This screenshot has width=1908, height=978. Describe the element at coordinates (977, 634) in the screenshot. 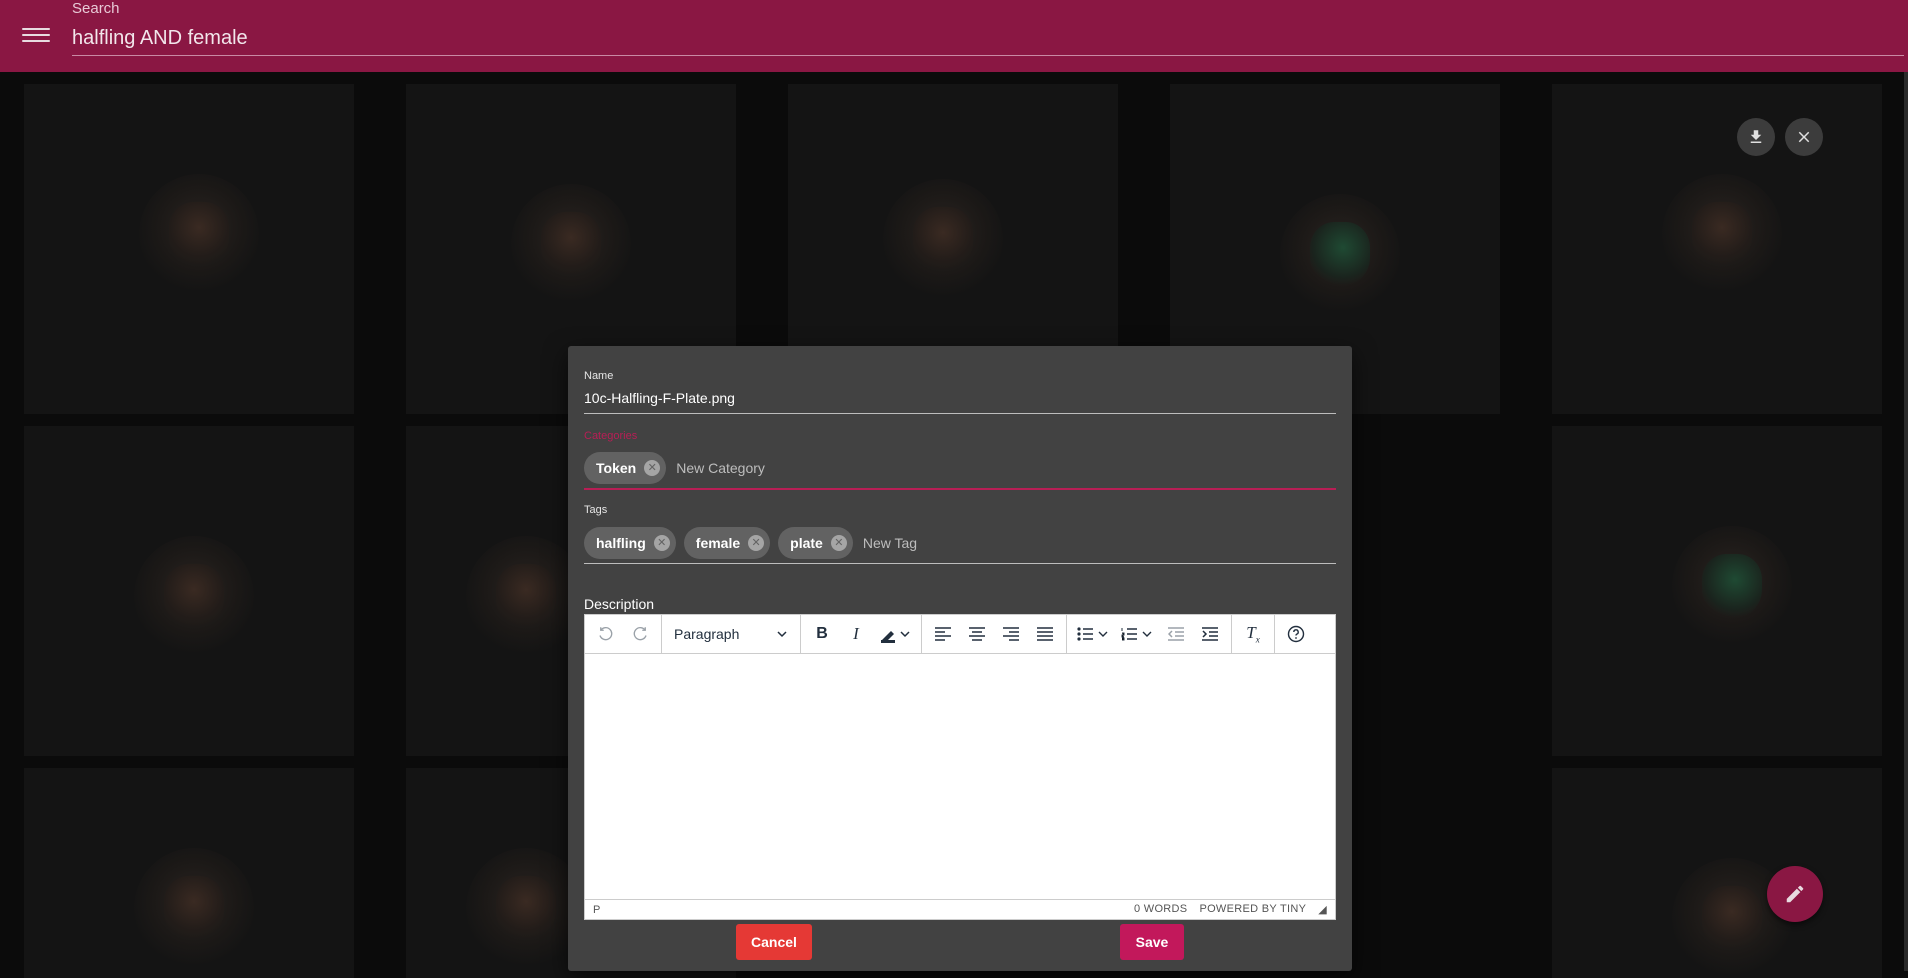

I see `align-center-icon` at that location.